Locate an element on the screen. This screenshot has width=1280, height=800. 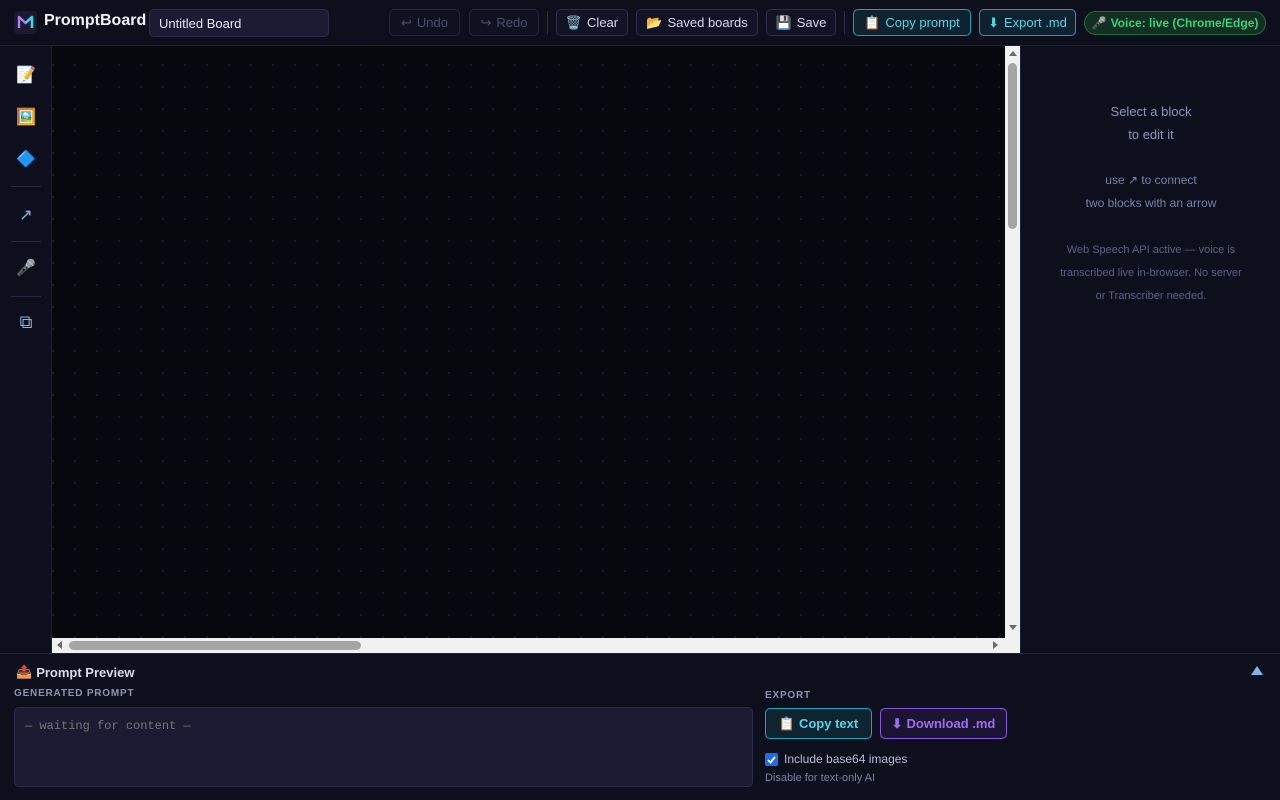
arrow-tool: ↗ is located at coordinates (26, 215).